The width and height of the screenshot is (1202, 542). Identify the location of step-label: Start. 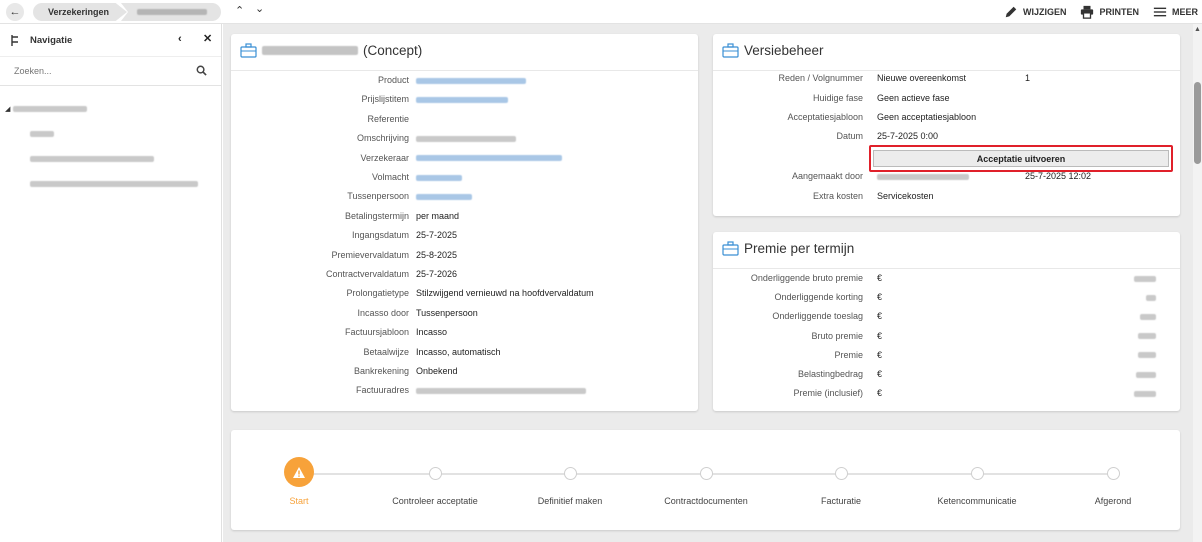
(298, 501).